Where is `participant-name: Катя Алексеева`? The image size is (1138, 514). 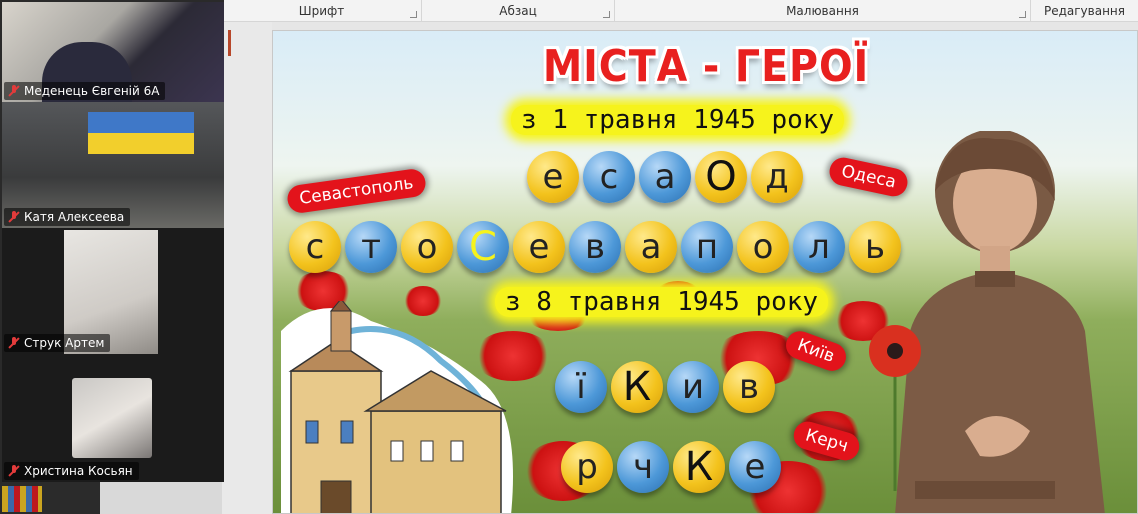
participant-name: Катя Алексеева is located at coordinates (74, 217).